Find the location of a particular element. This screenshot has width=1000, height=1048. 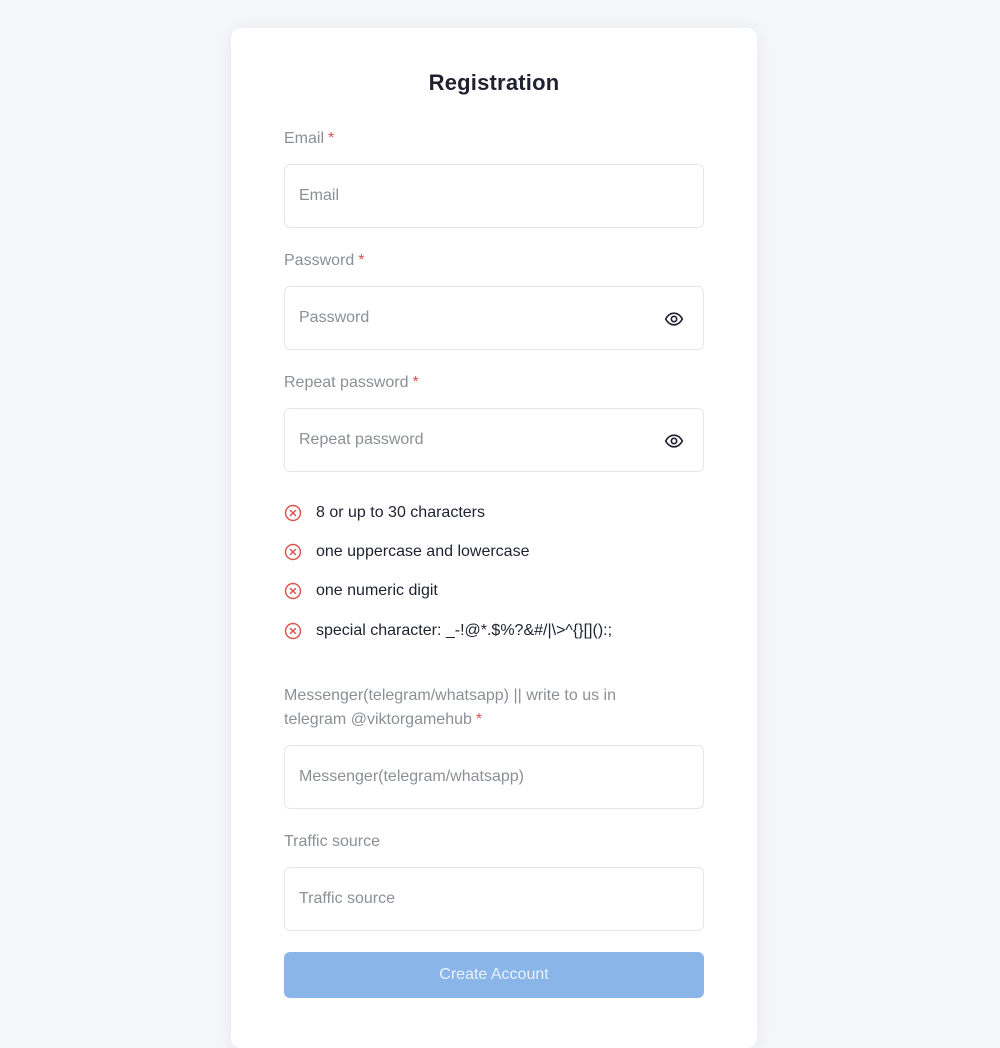

password-rule-text: one uppercase and lowercase is located at coordinates (423, 551).